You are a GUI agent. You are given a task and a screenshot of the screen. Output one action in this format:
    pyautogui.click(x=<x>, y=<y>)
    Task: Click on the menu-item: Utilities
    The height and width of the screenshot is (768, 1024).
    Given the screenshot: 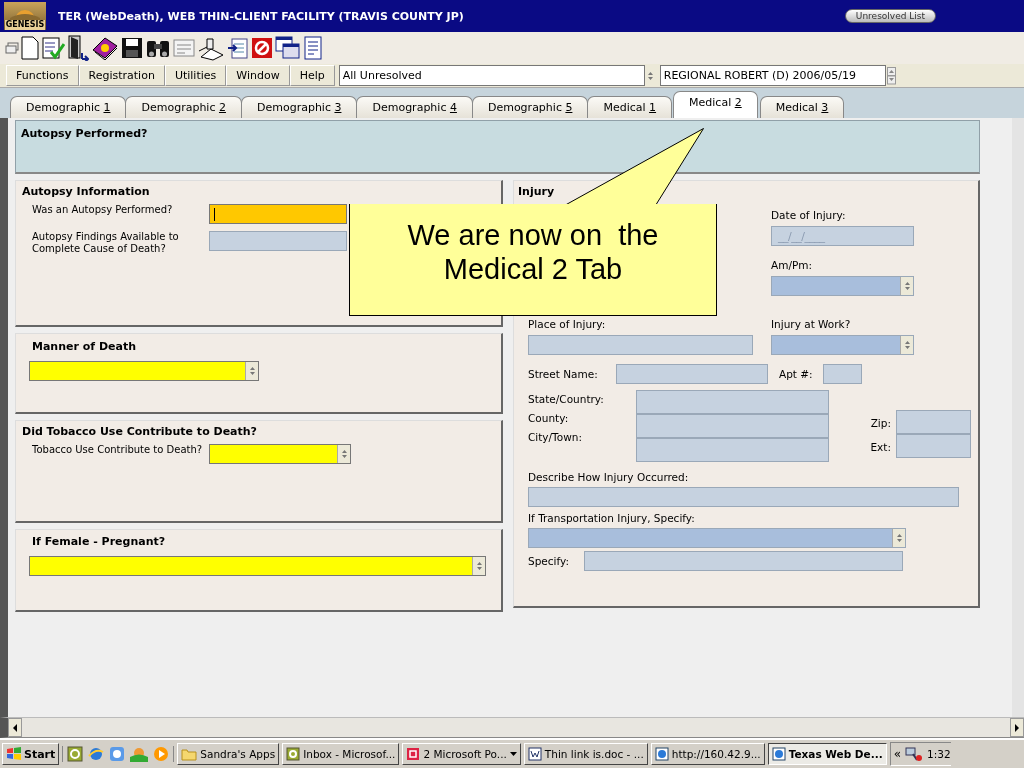 What is the action you would take?
    pyautogui.click(x=195, y=75)
    